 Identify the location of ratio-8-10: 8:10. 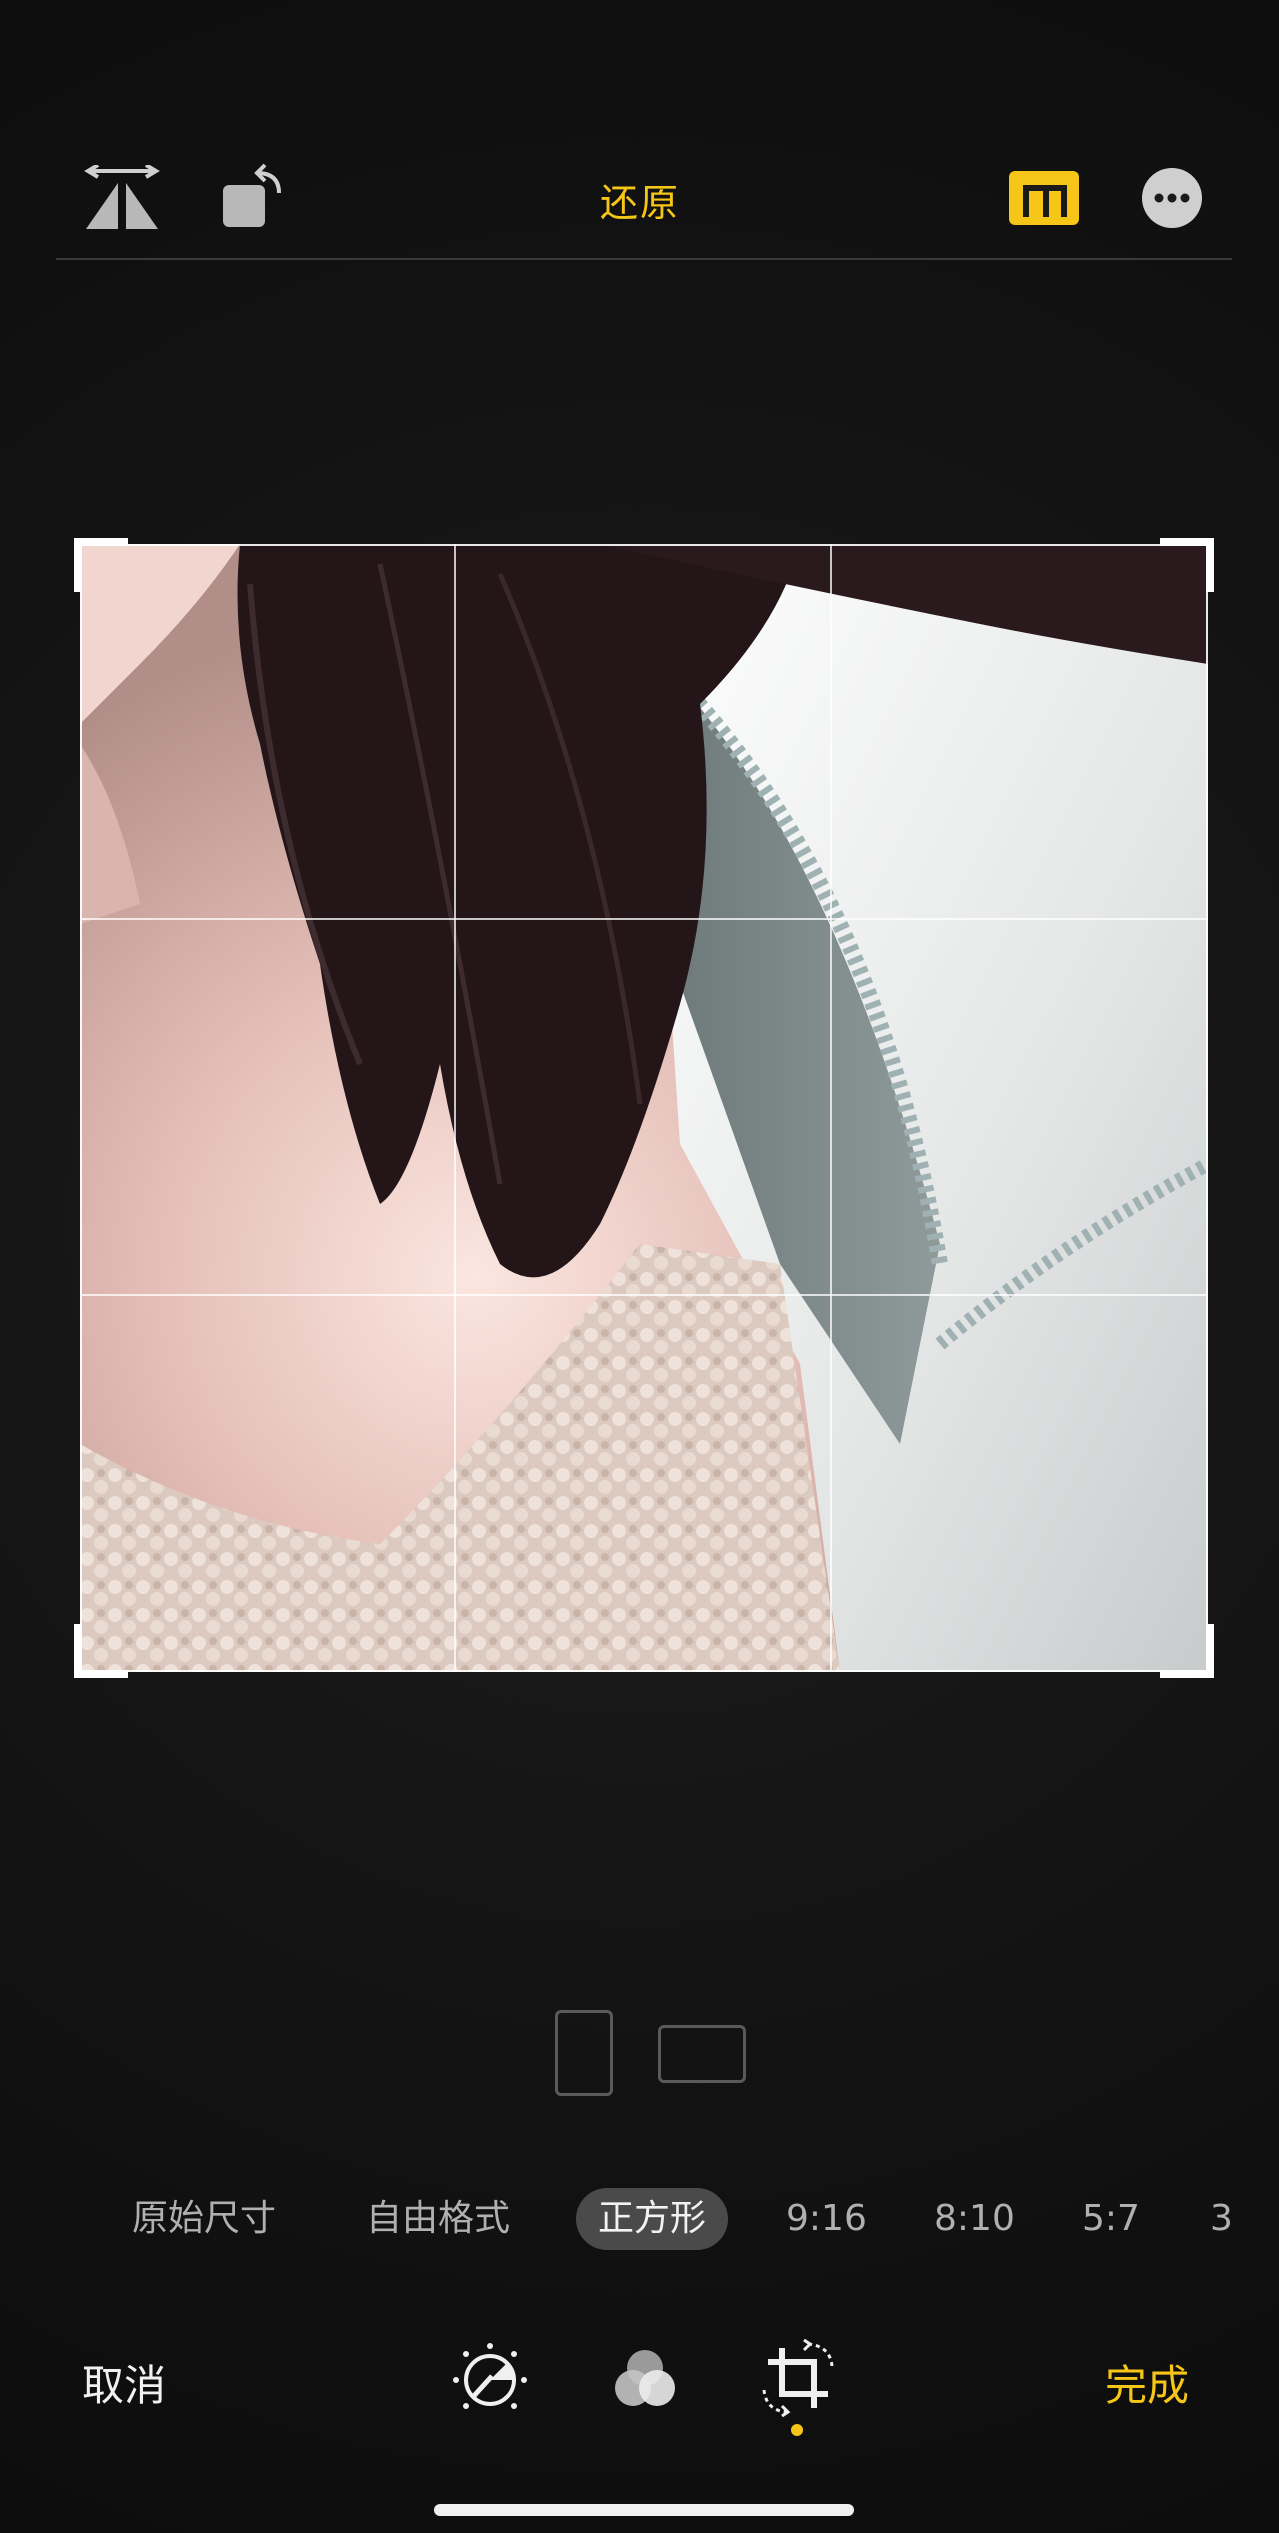
(974, 2219).